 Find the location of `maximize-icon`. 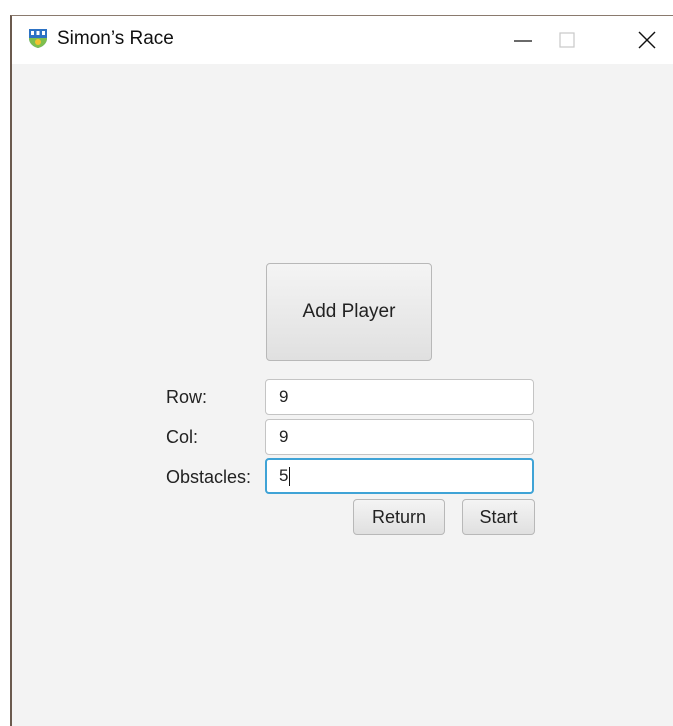

maximize-icon is located at coordinates (567, 40).